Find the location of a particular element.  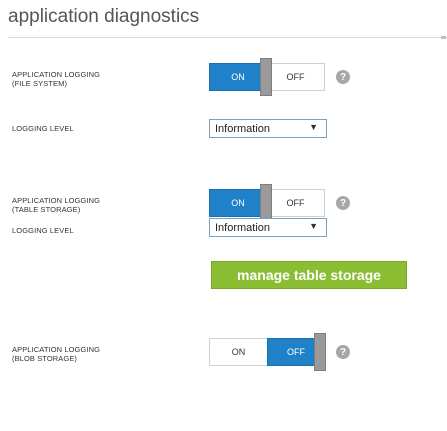

page-title: application diagnostics is located at coordinates (104, 16).